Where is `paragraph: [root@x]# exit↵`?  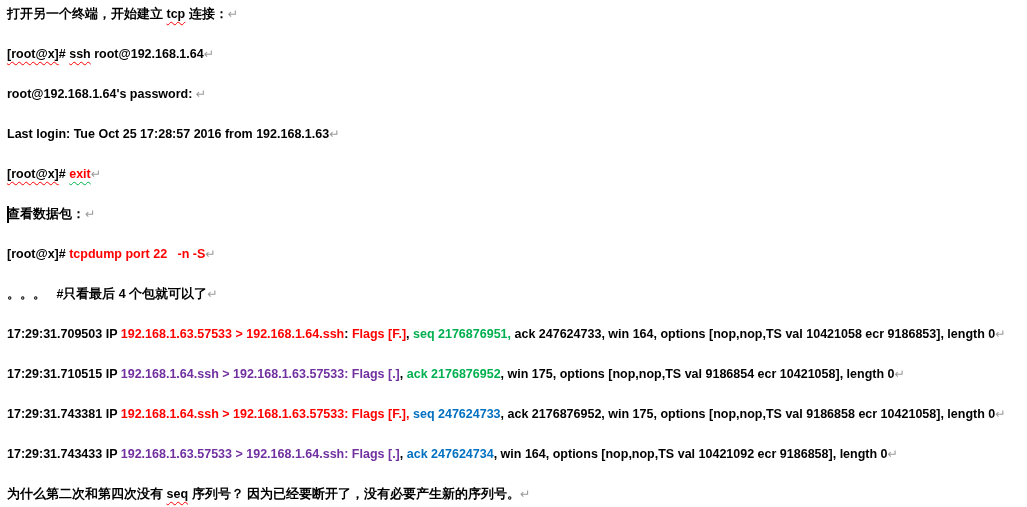
paragraph: [root@x]# exit↵ is located at coordinates (55, 174).